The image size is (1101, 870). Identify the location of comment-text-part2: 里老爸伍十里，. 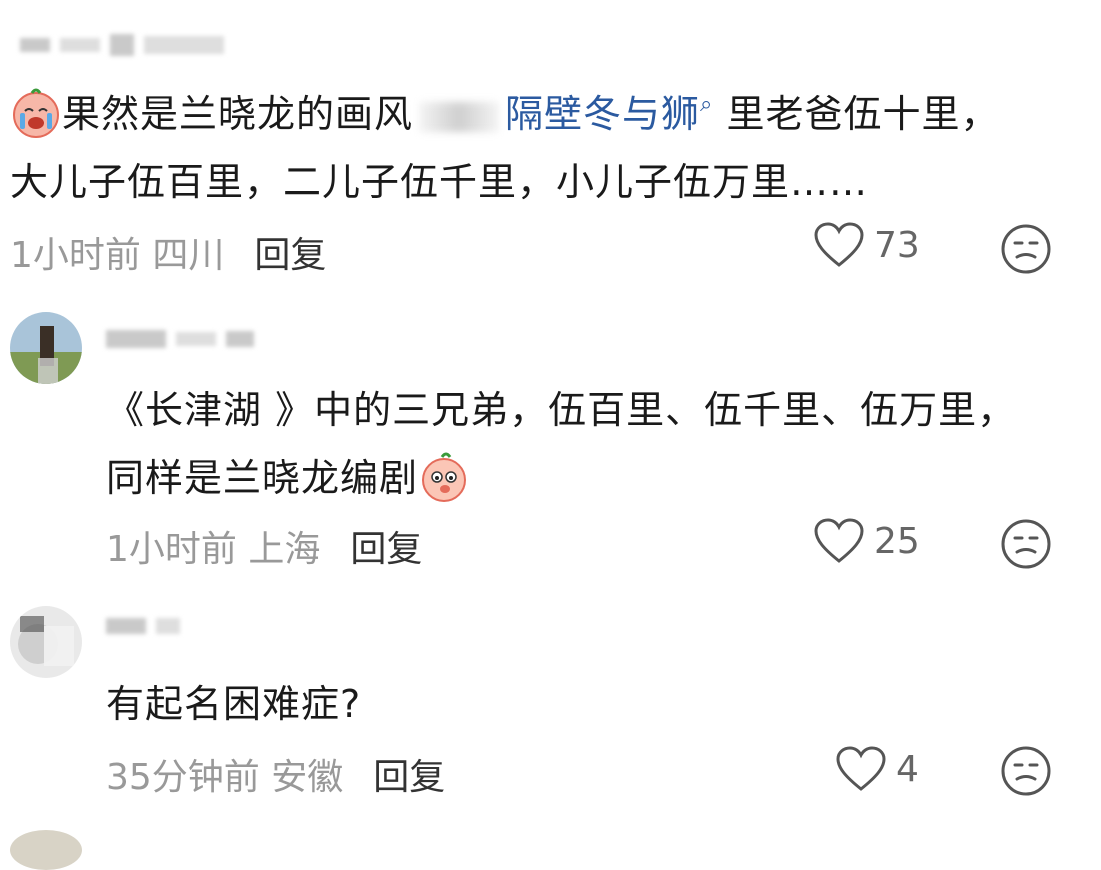
(856, 114).